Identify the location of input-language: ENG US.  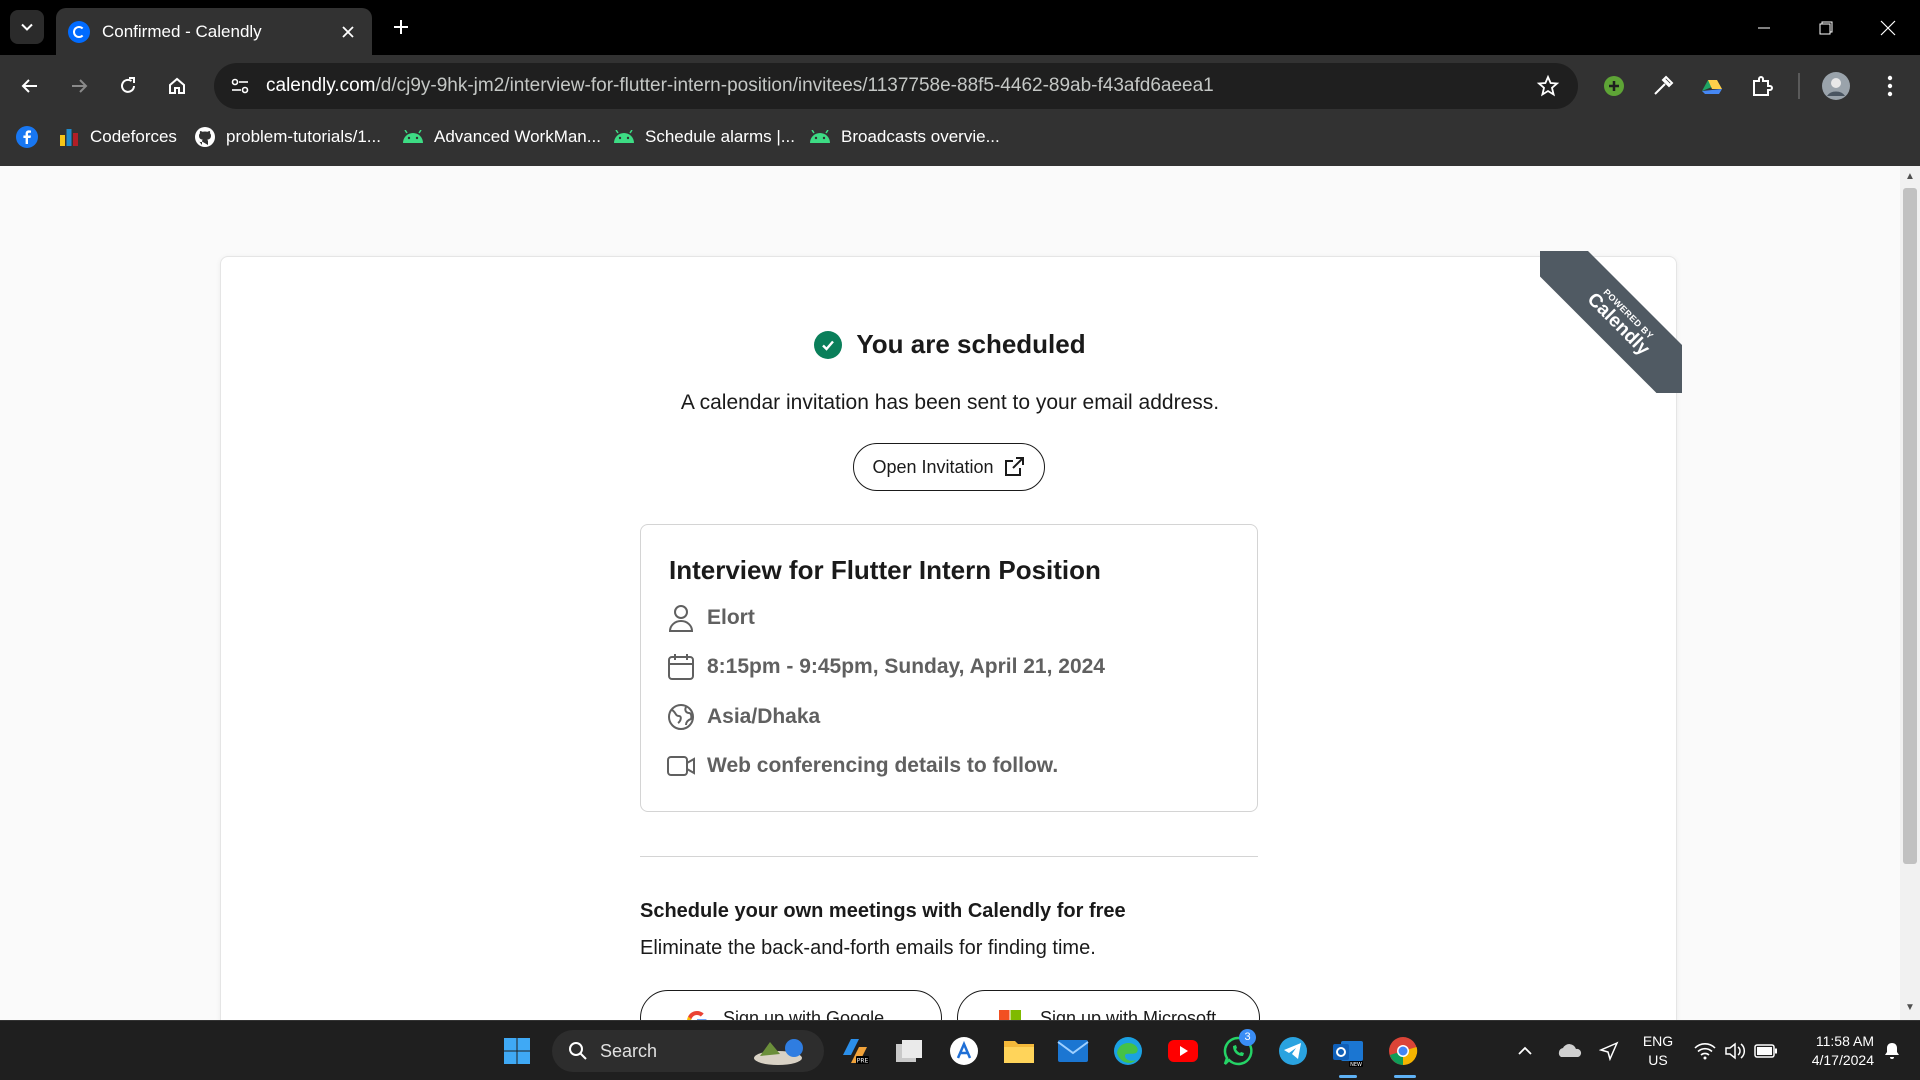
(1658, 1051).